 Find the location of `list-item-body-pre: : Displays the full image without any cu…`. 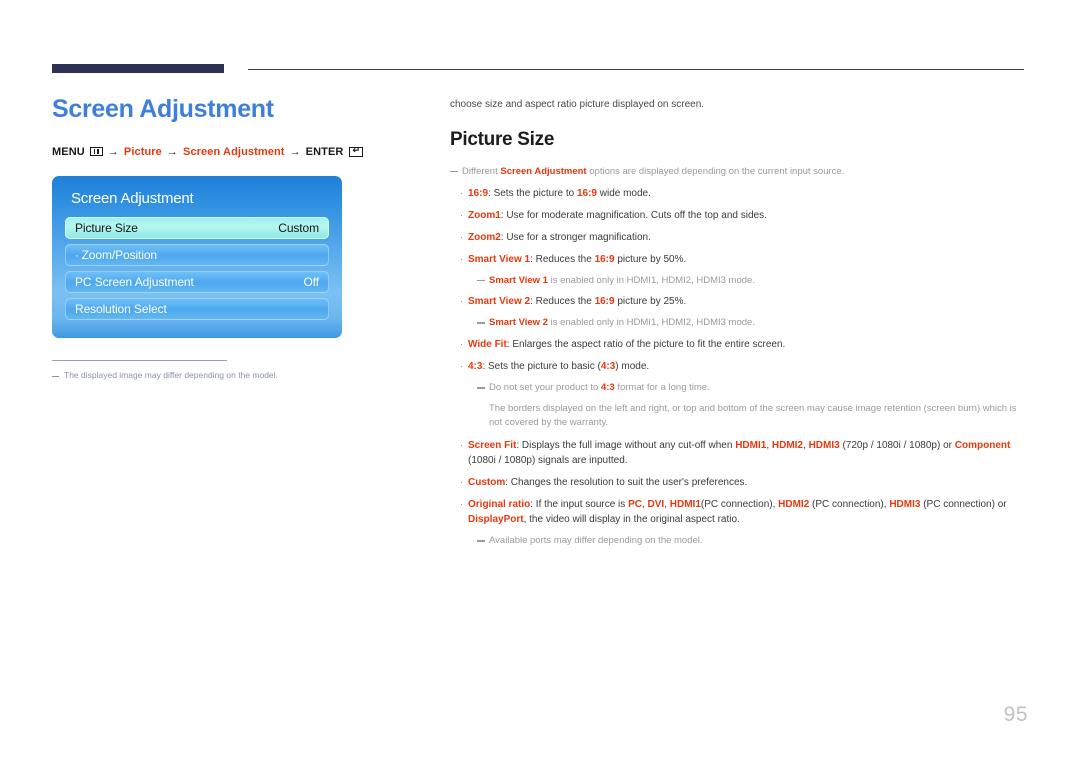

list-item-body-pre: : Displays the full image without any cu… is located at coordinates (626, 446).